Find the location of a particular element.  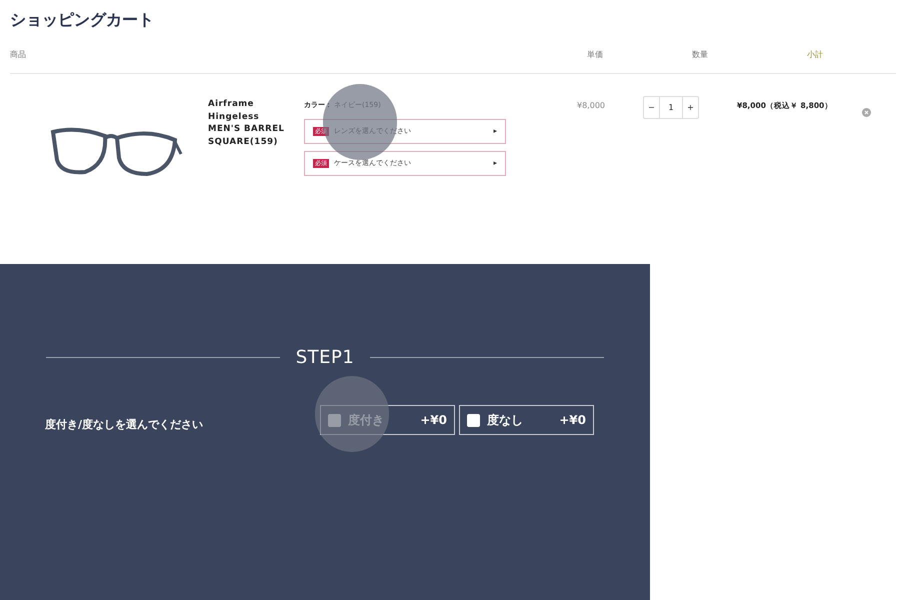

product-name: Airframe Hingeless MEN'S BARREL SQUARE(159) is located at coordinates (247, 123).